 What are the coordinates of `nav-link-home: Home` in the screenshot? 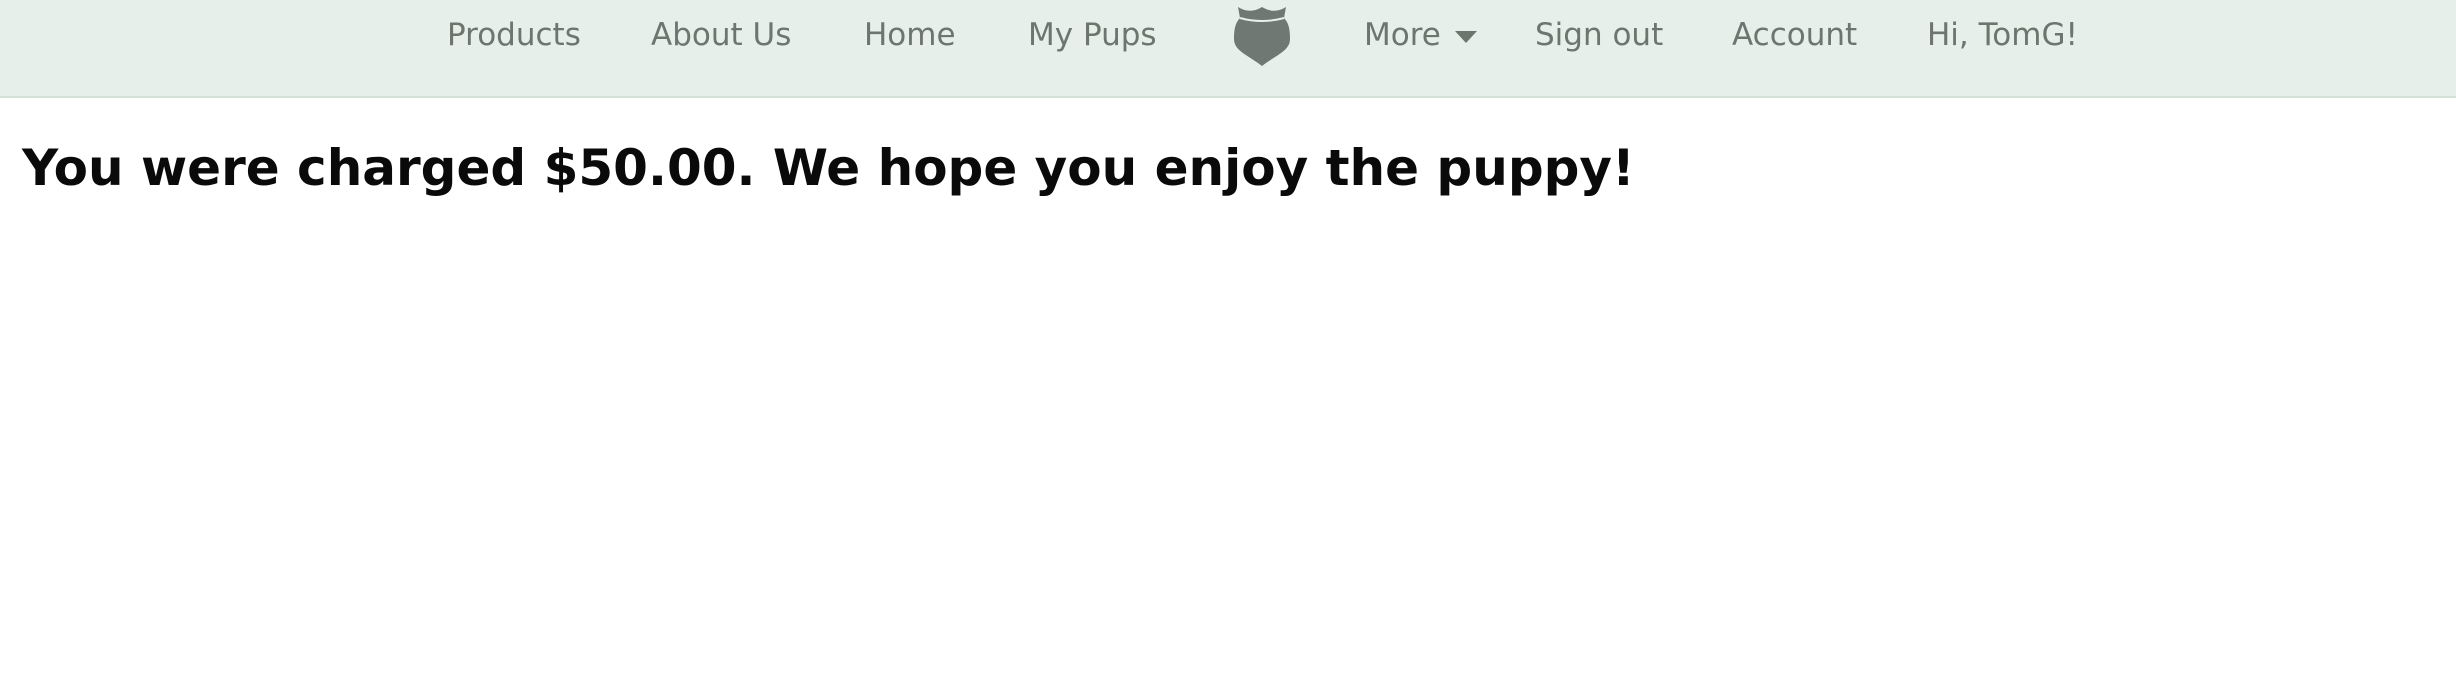 It's located at (910, 35).